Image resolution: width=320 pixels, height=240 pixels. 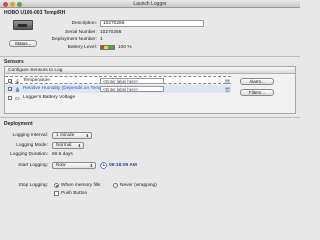 What do you see at coordinates (101, 39) in the screenshot?
I see `deployment-value: 1` at bounding box center [101, 39].